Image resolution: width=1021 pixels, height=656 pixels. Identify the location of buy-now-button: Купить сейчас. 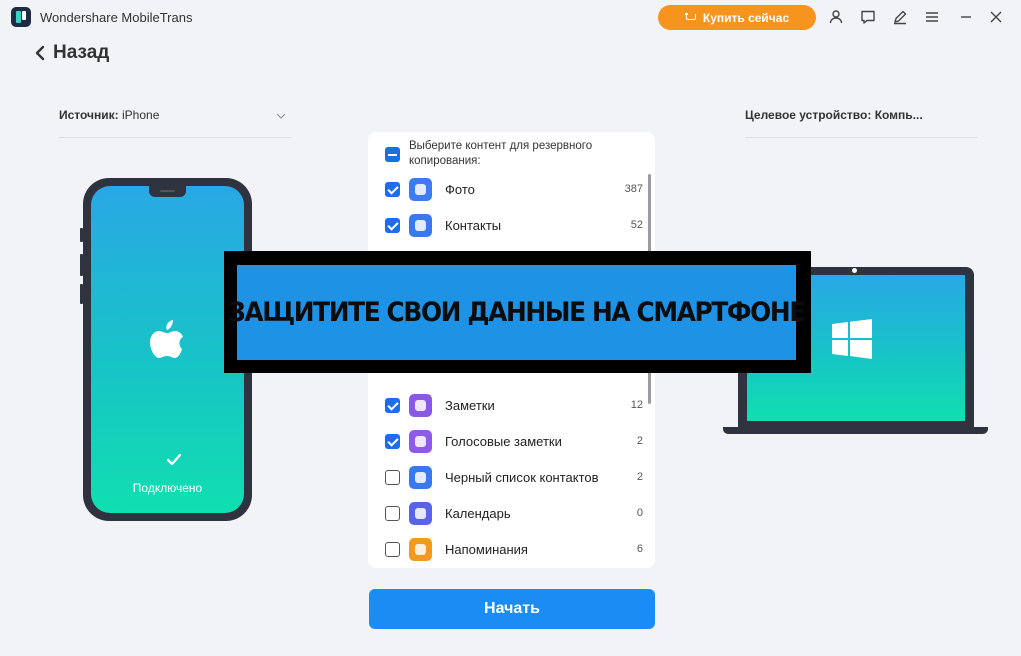
(737, 17).